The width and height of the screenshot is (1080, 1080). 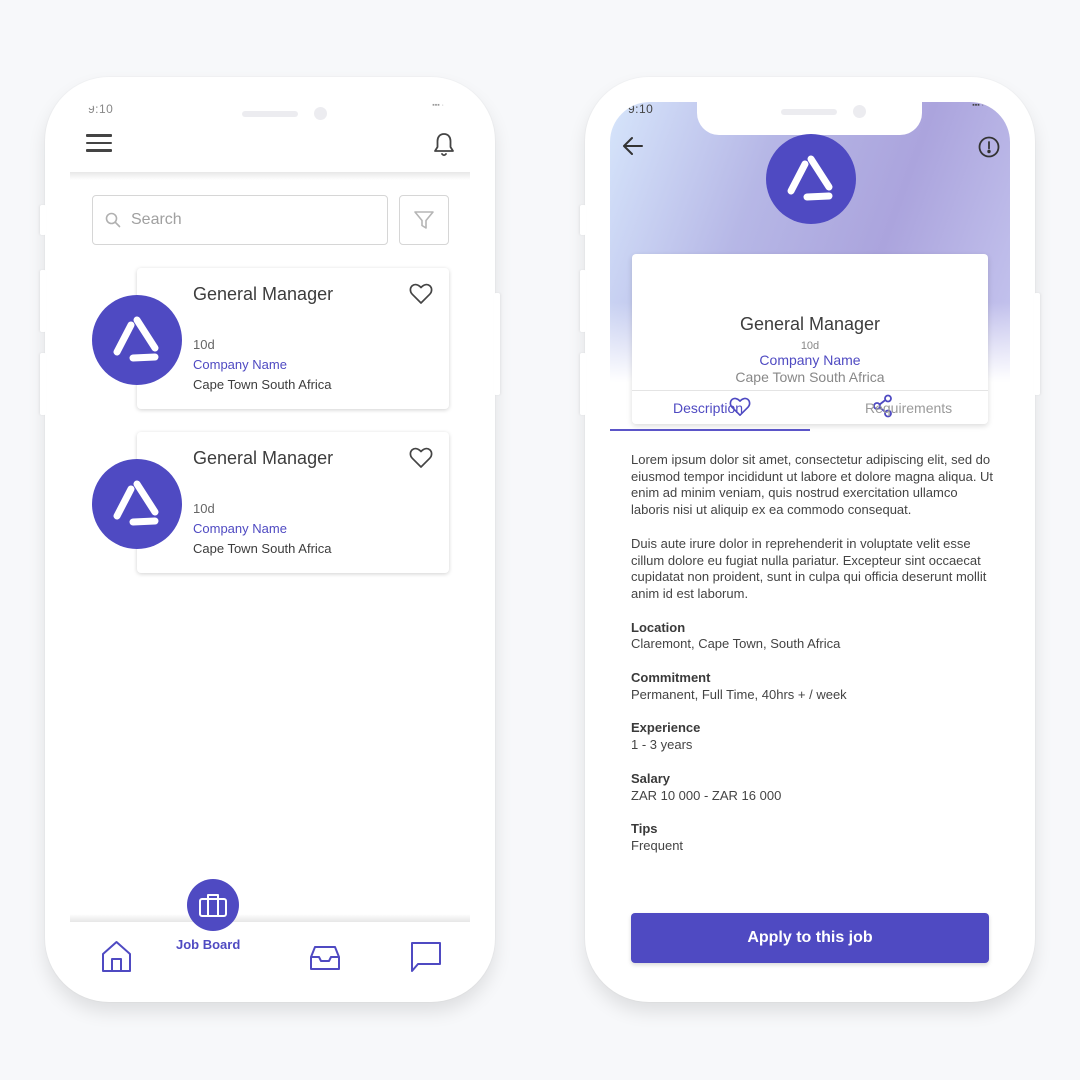 What do you see at coordinates (633, 146) in the screenshot?
I see `arrow-left-icon` at bounding box center [633, 146].